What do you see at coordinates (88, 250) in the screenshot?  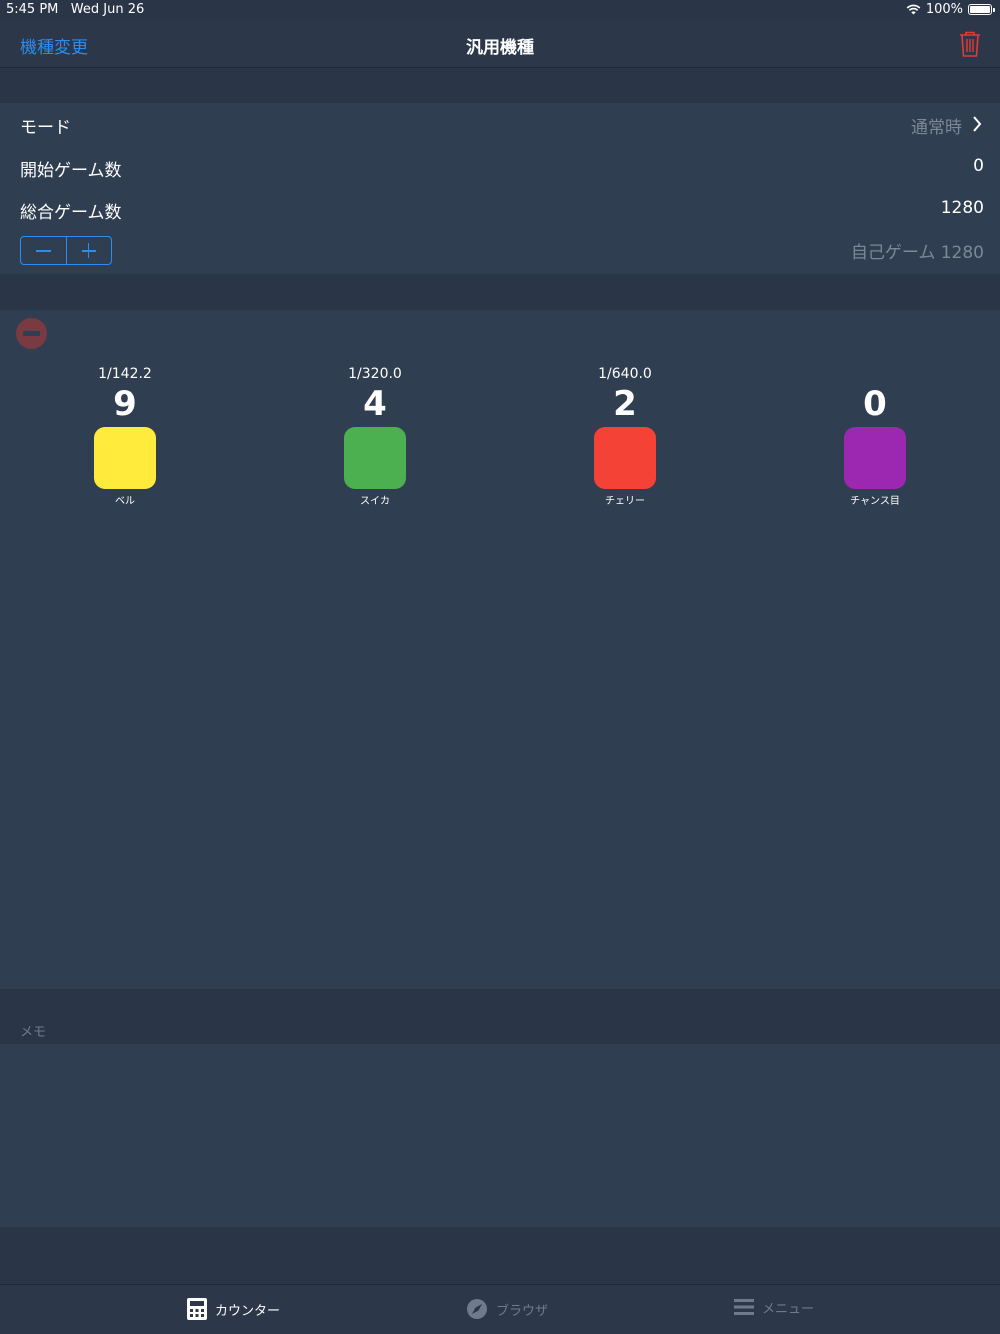 I see `increment-button` at bounding box center [88, 250].